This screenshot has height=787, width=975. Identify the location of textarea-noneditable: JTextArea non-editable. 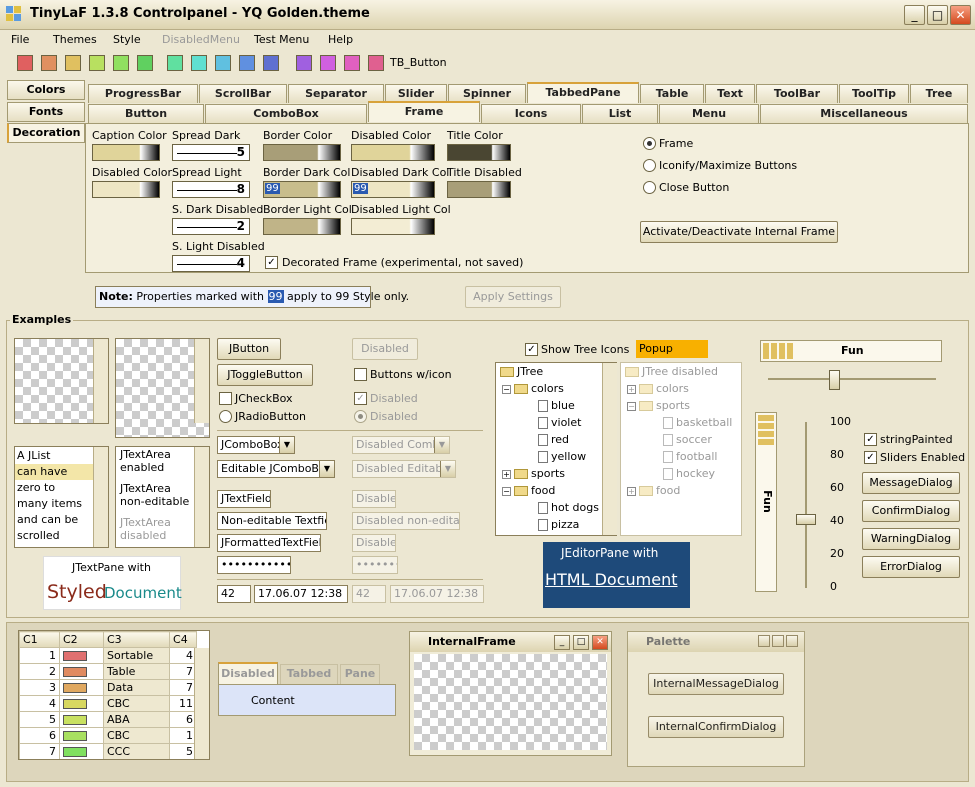
(155, 495).